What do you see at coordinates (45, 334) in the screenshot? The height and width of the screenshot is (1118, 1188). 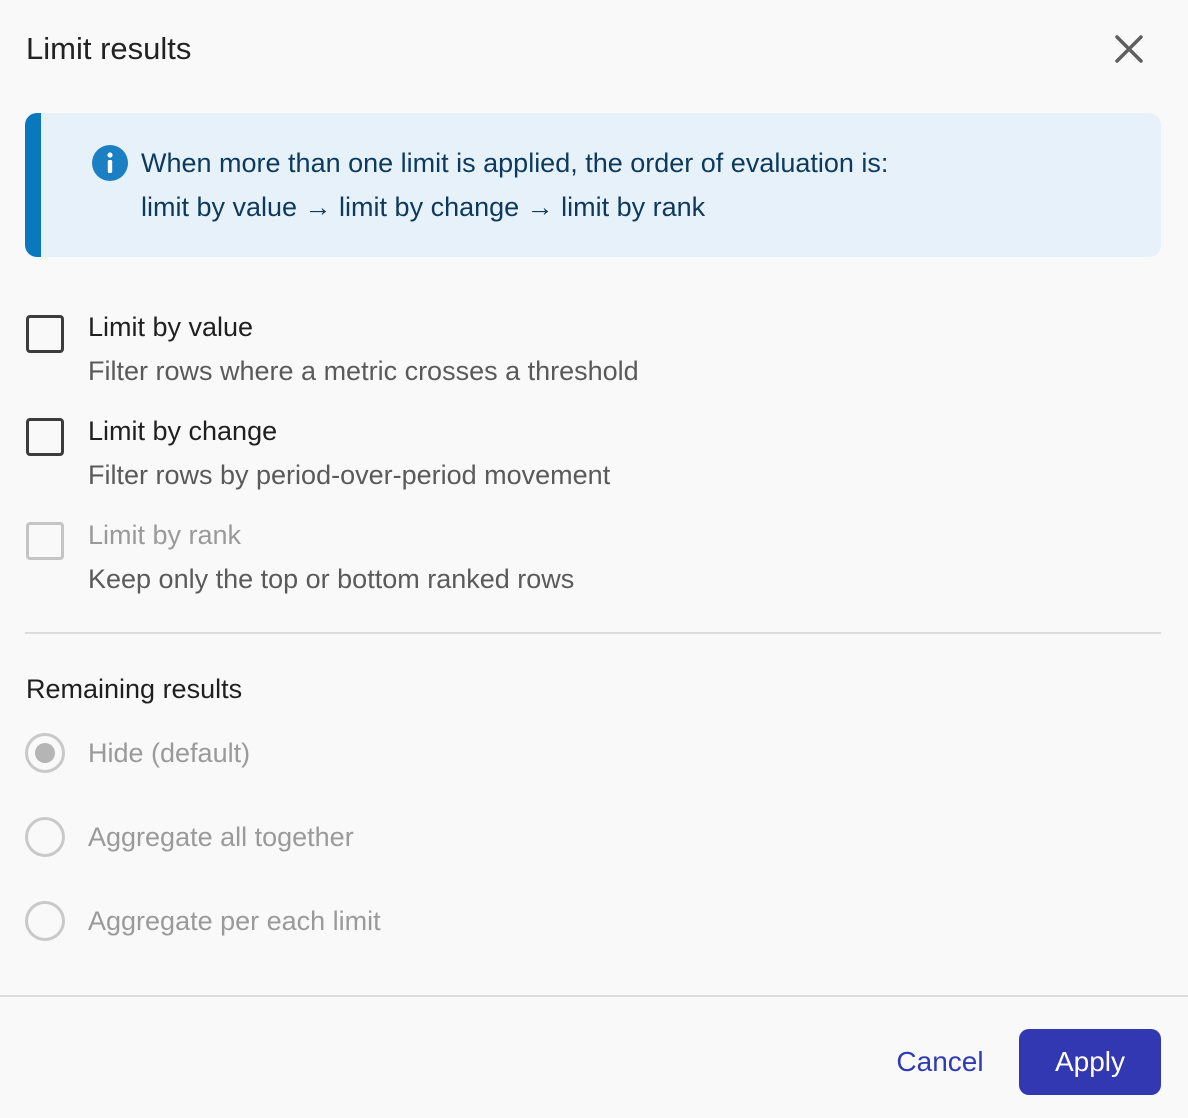 I see `limit-by-value-checkbox` at bounding box center [45, 334].